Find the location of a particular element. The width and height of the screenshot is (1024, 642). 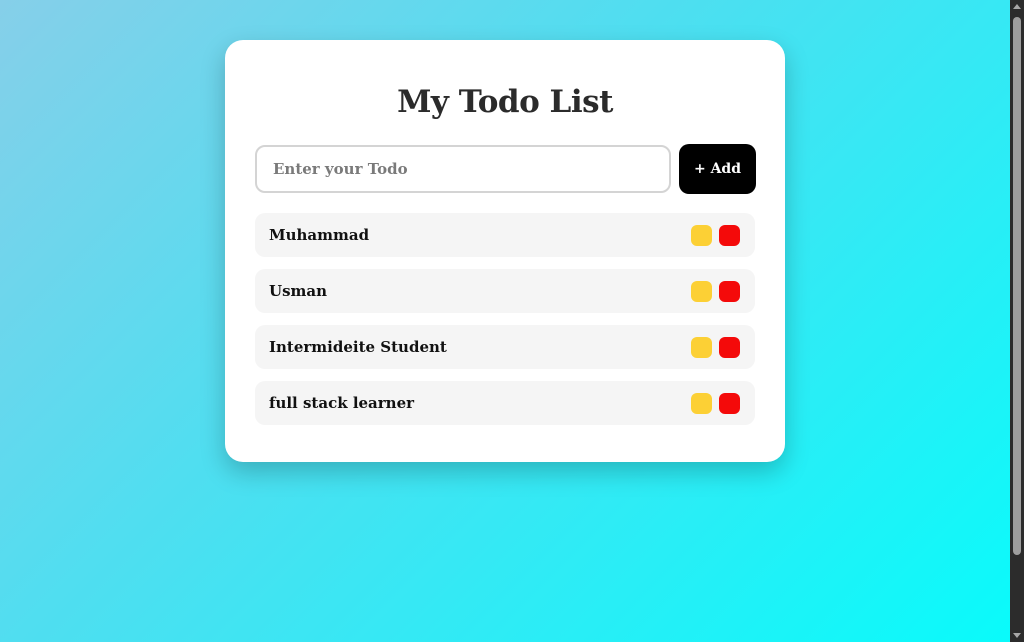

todo-item: Muhammad is located at coordinates (505, 235).